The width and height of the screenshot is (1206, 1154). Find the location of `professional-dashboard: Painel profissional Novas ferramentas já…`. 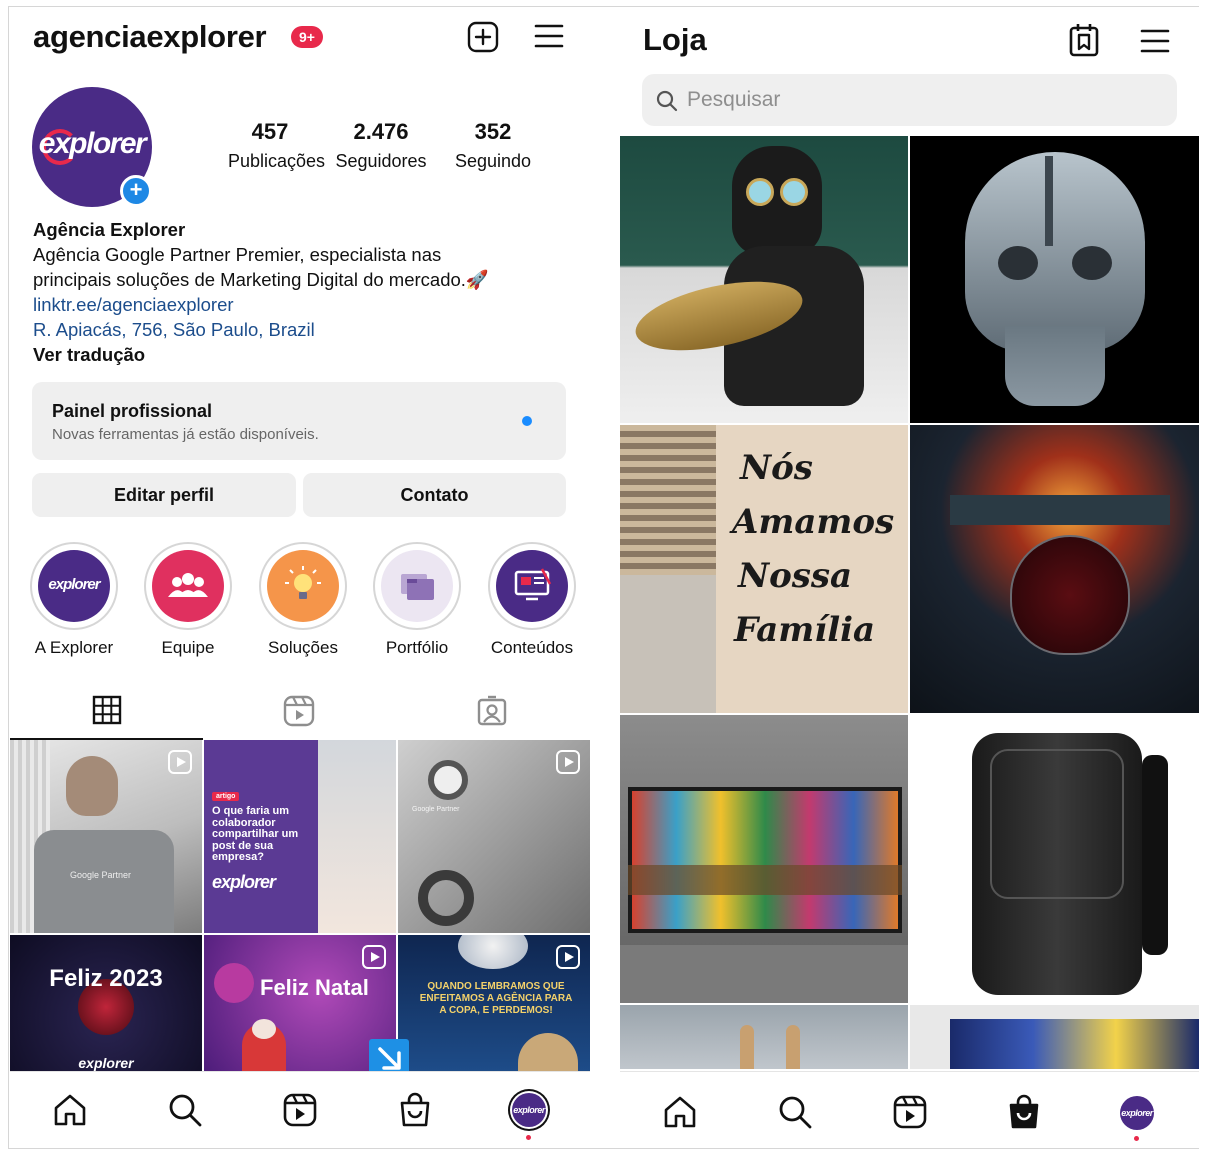

professional-dashboard: Painel profissional Novas ferramentas já… is located at coordinates (299, 421).